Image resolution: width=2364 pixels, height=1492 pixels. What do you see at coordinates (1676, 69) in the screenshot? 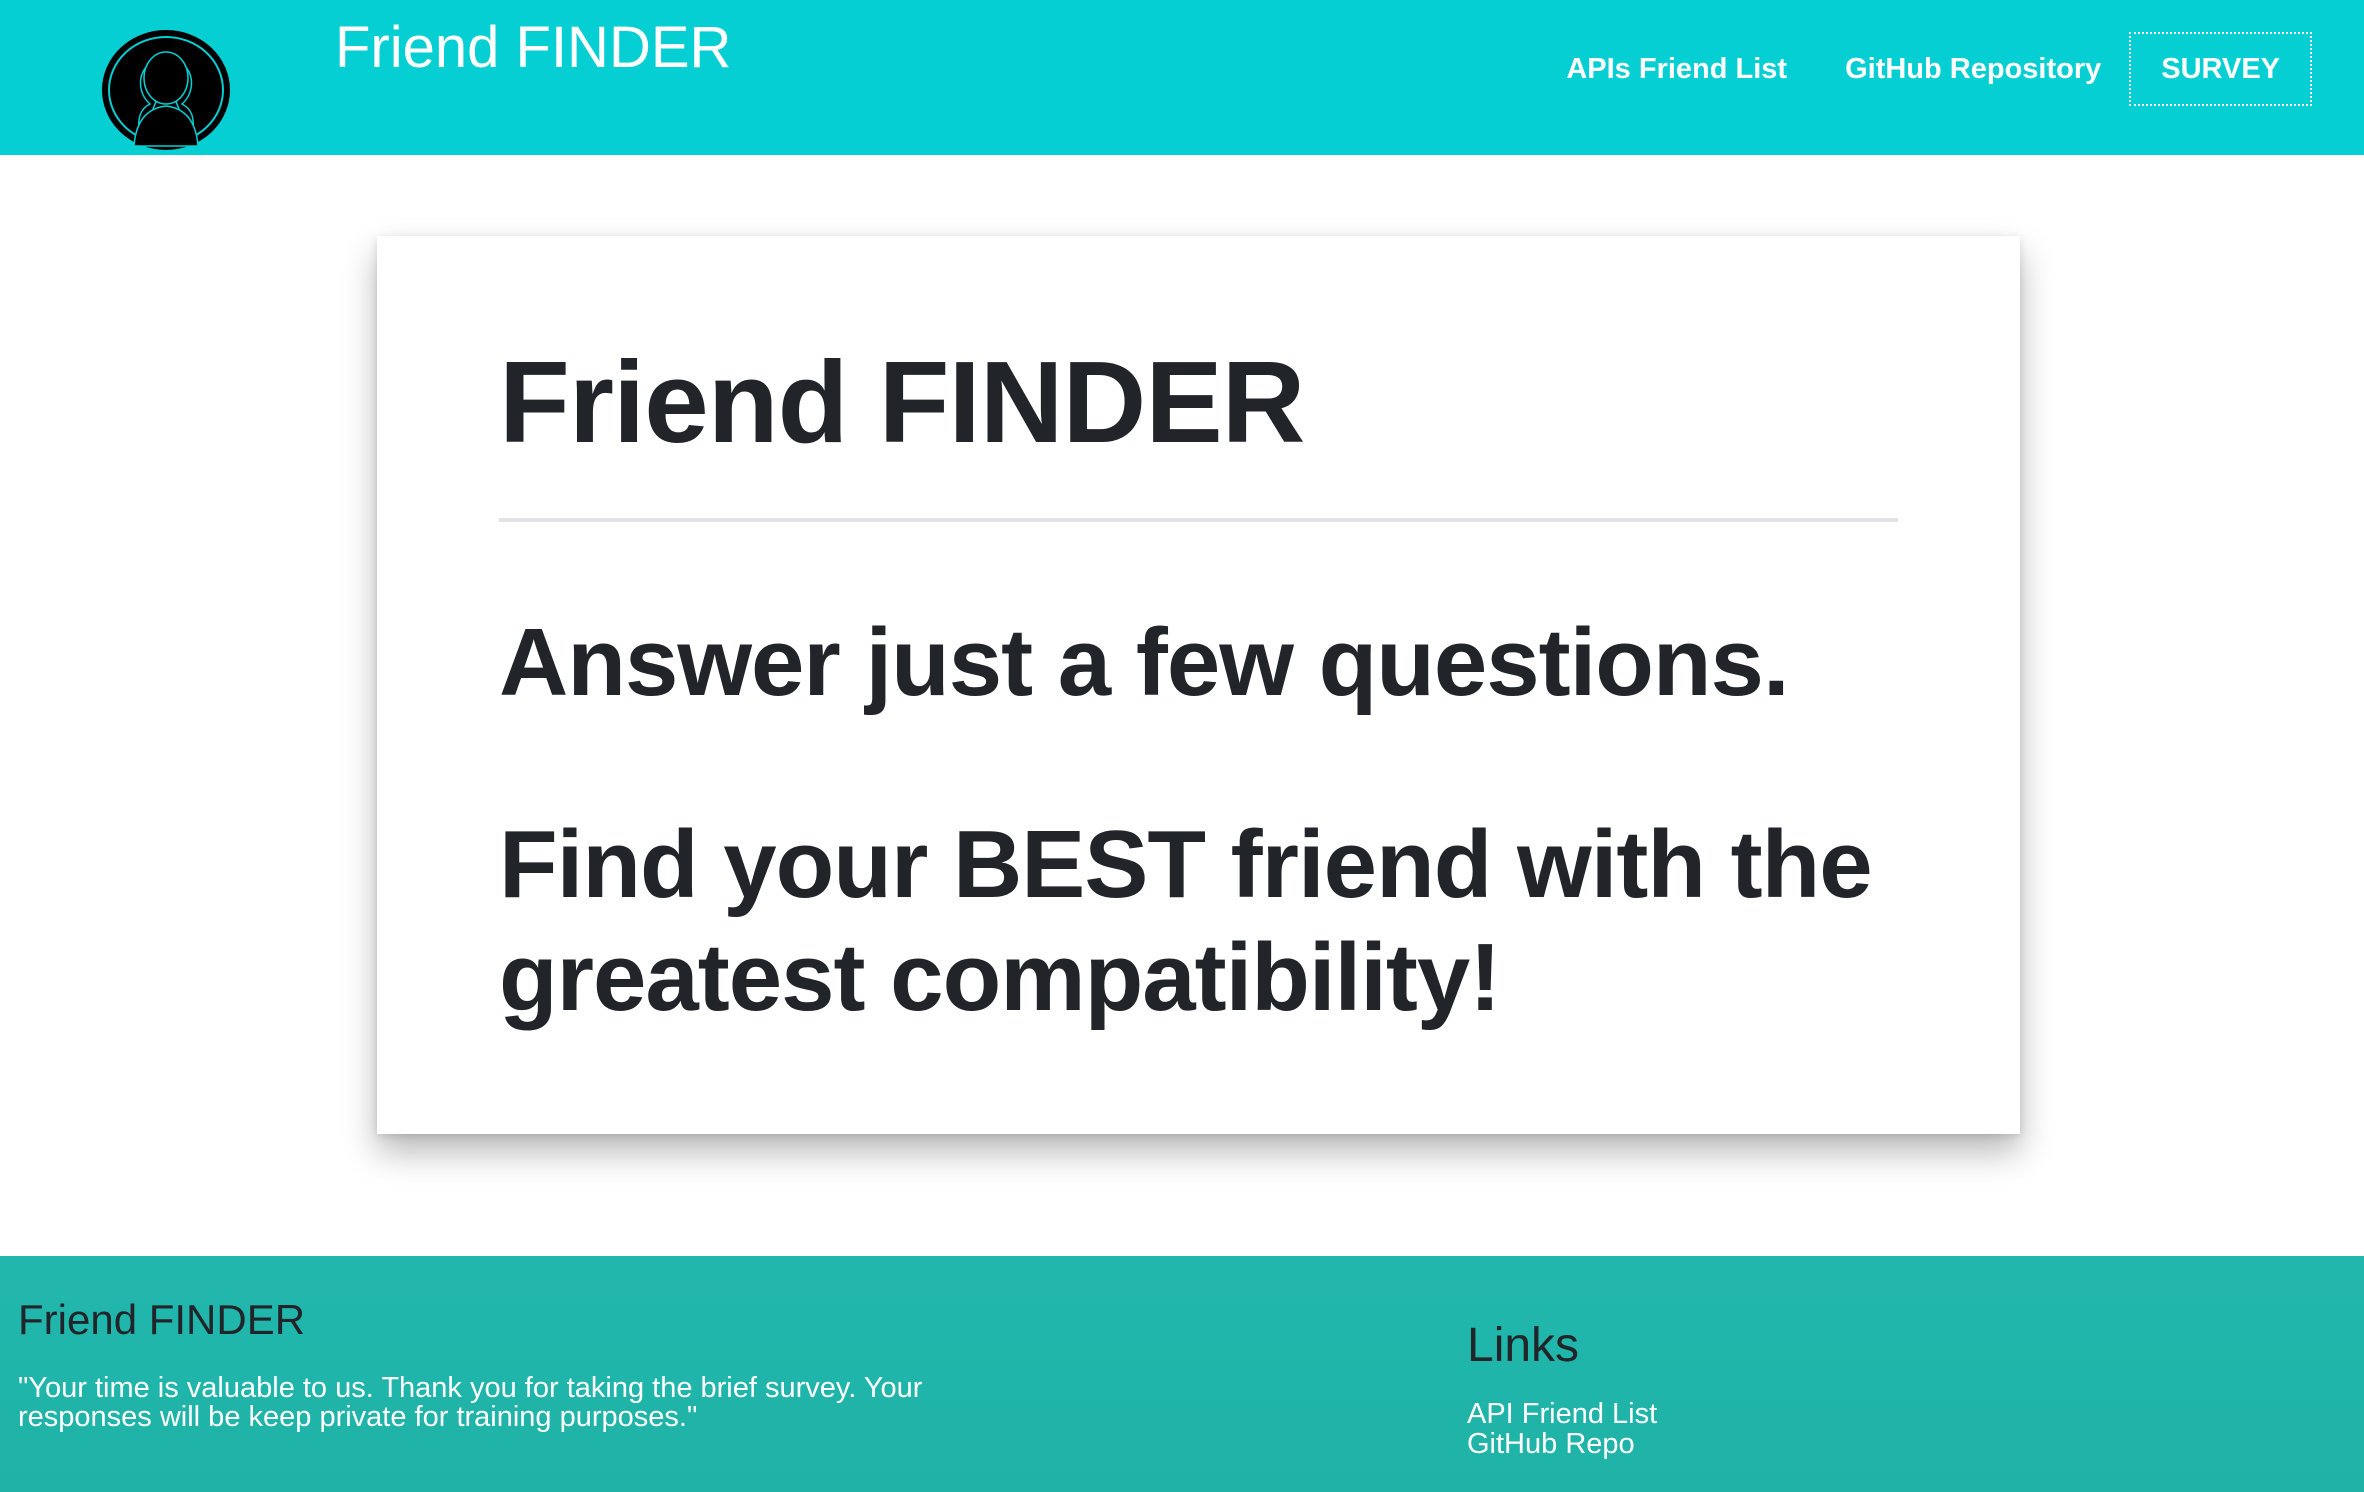
I see `nav-link-api-friend-list: APIs Friend List` at bounding box center [1676, 69].